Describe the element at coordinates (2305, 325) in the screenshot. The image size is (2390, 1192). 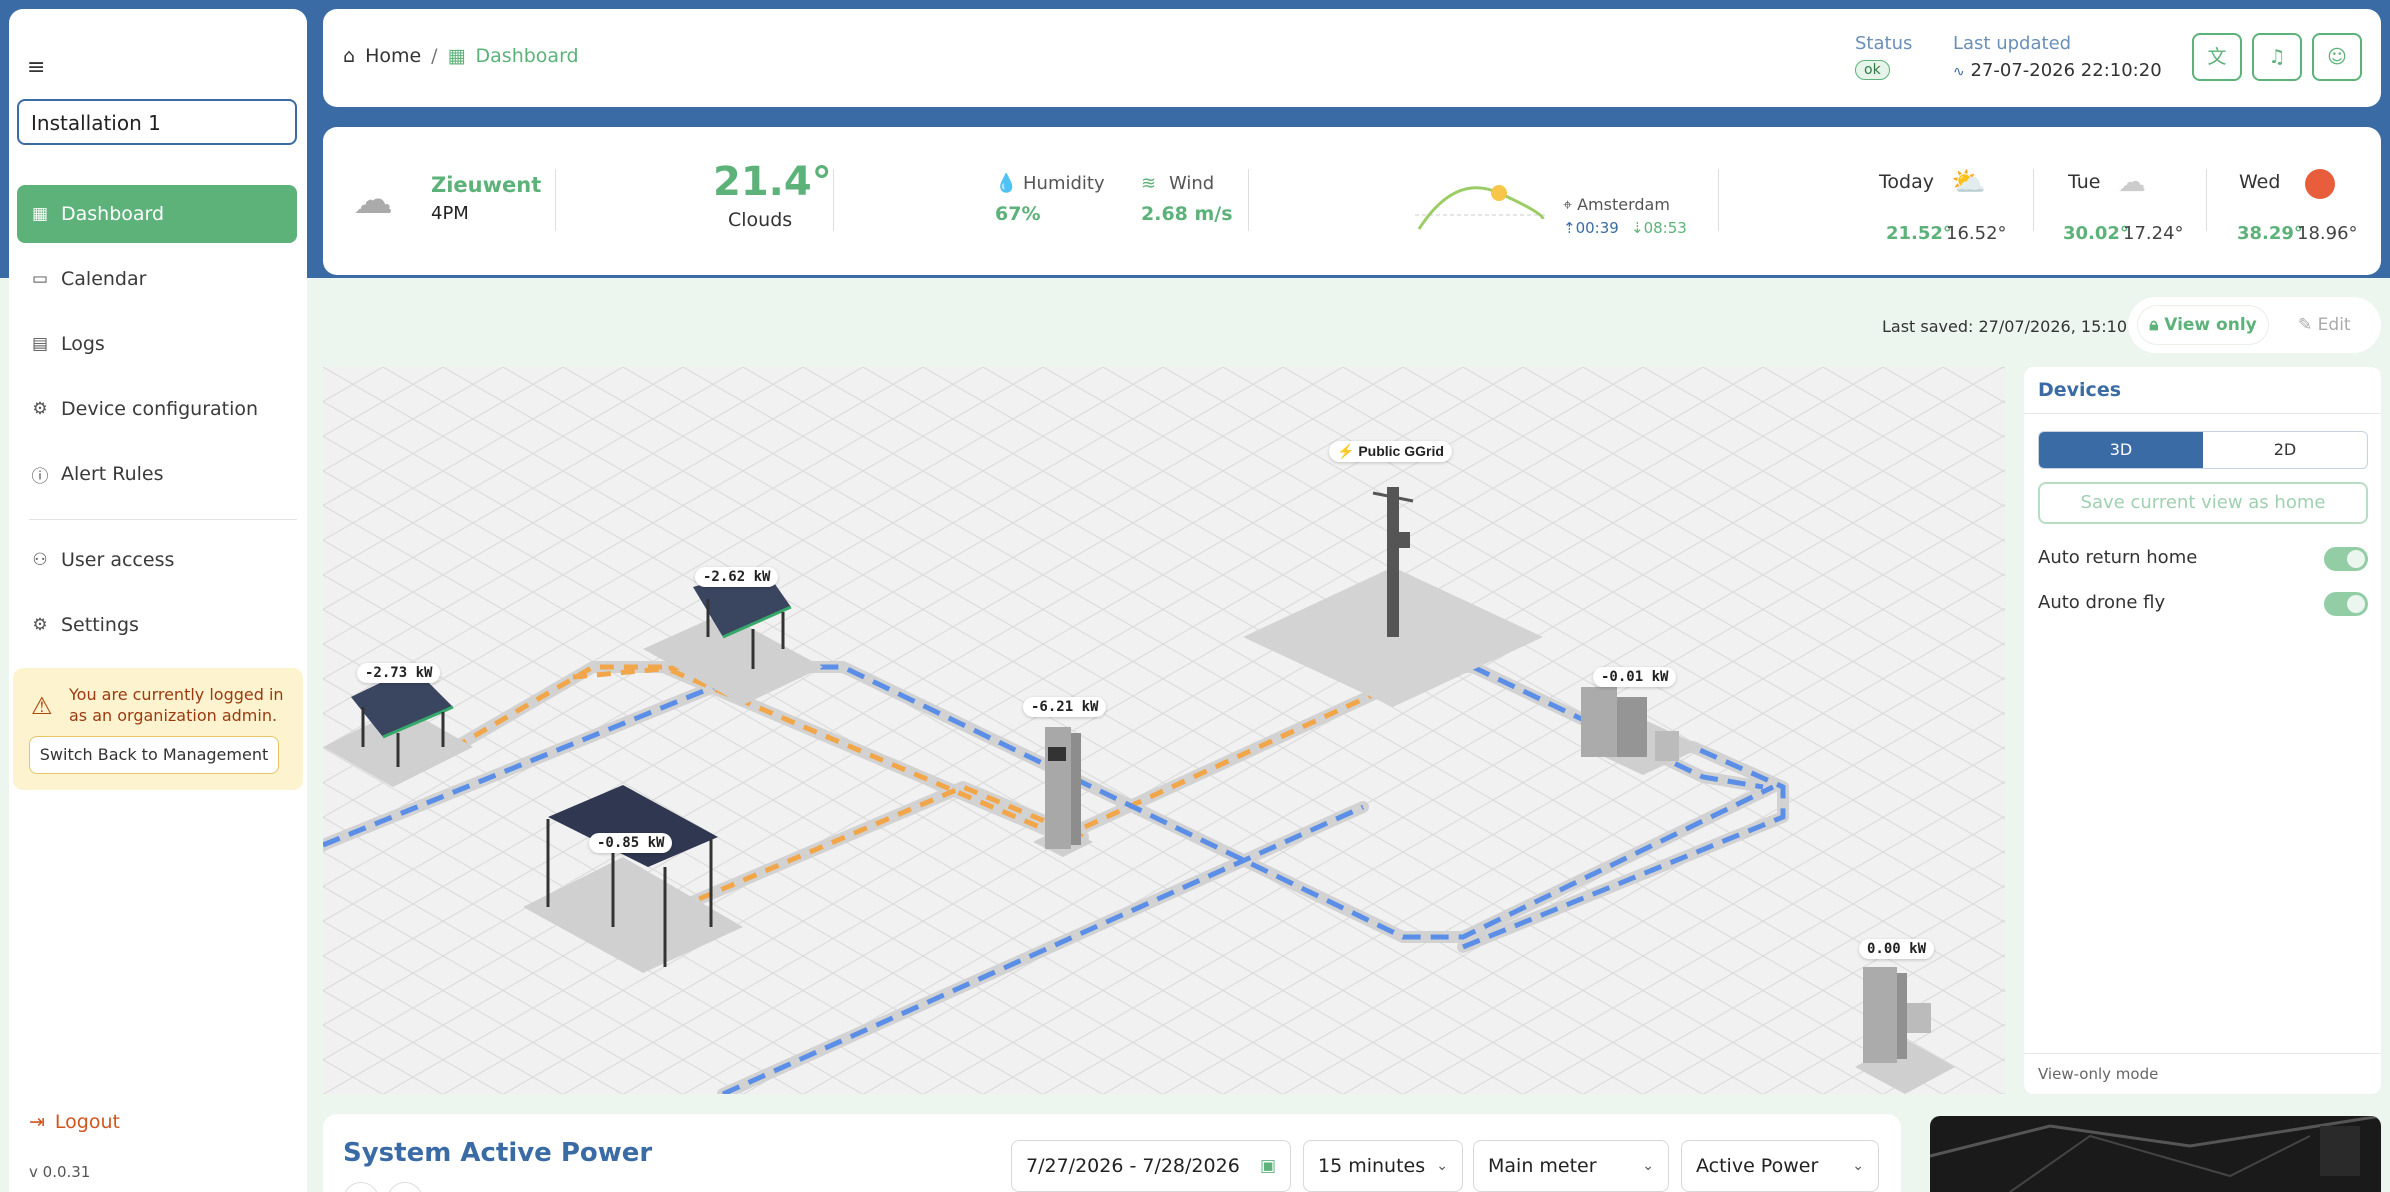
I see `pencil-icon: ✎` at that location.